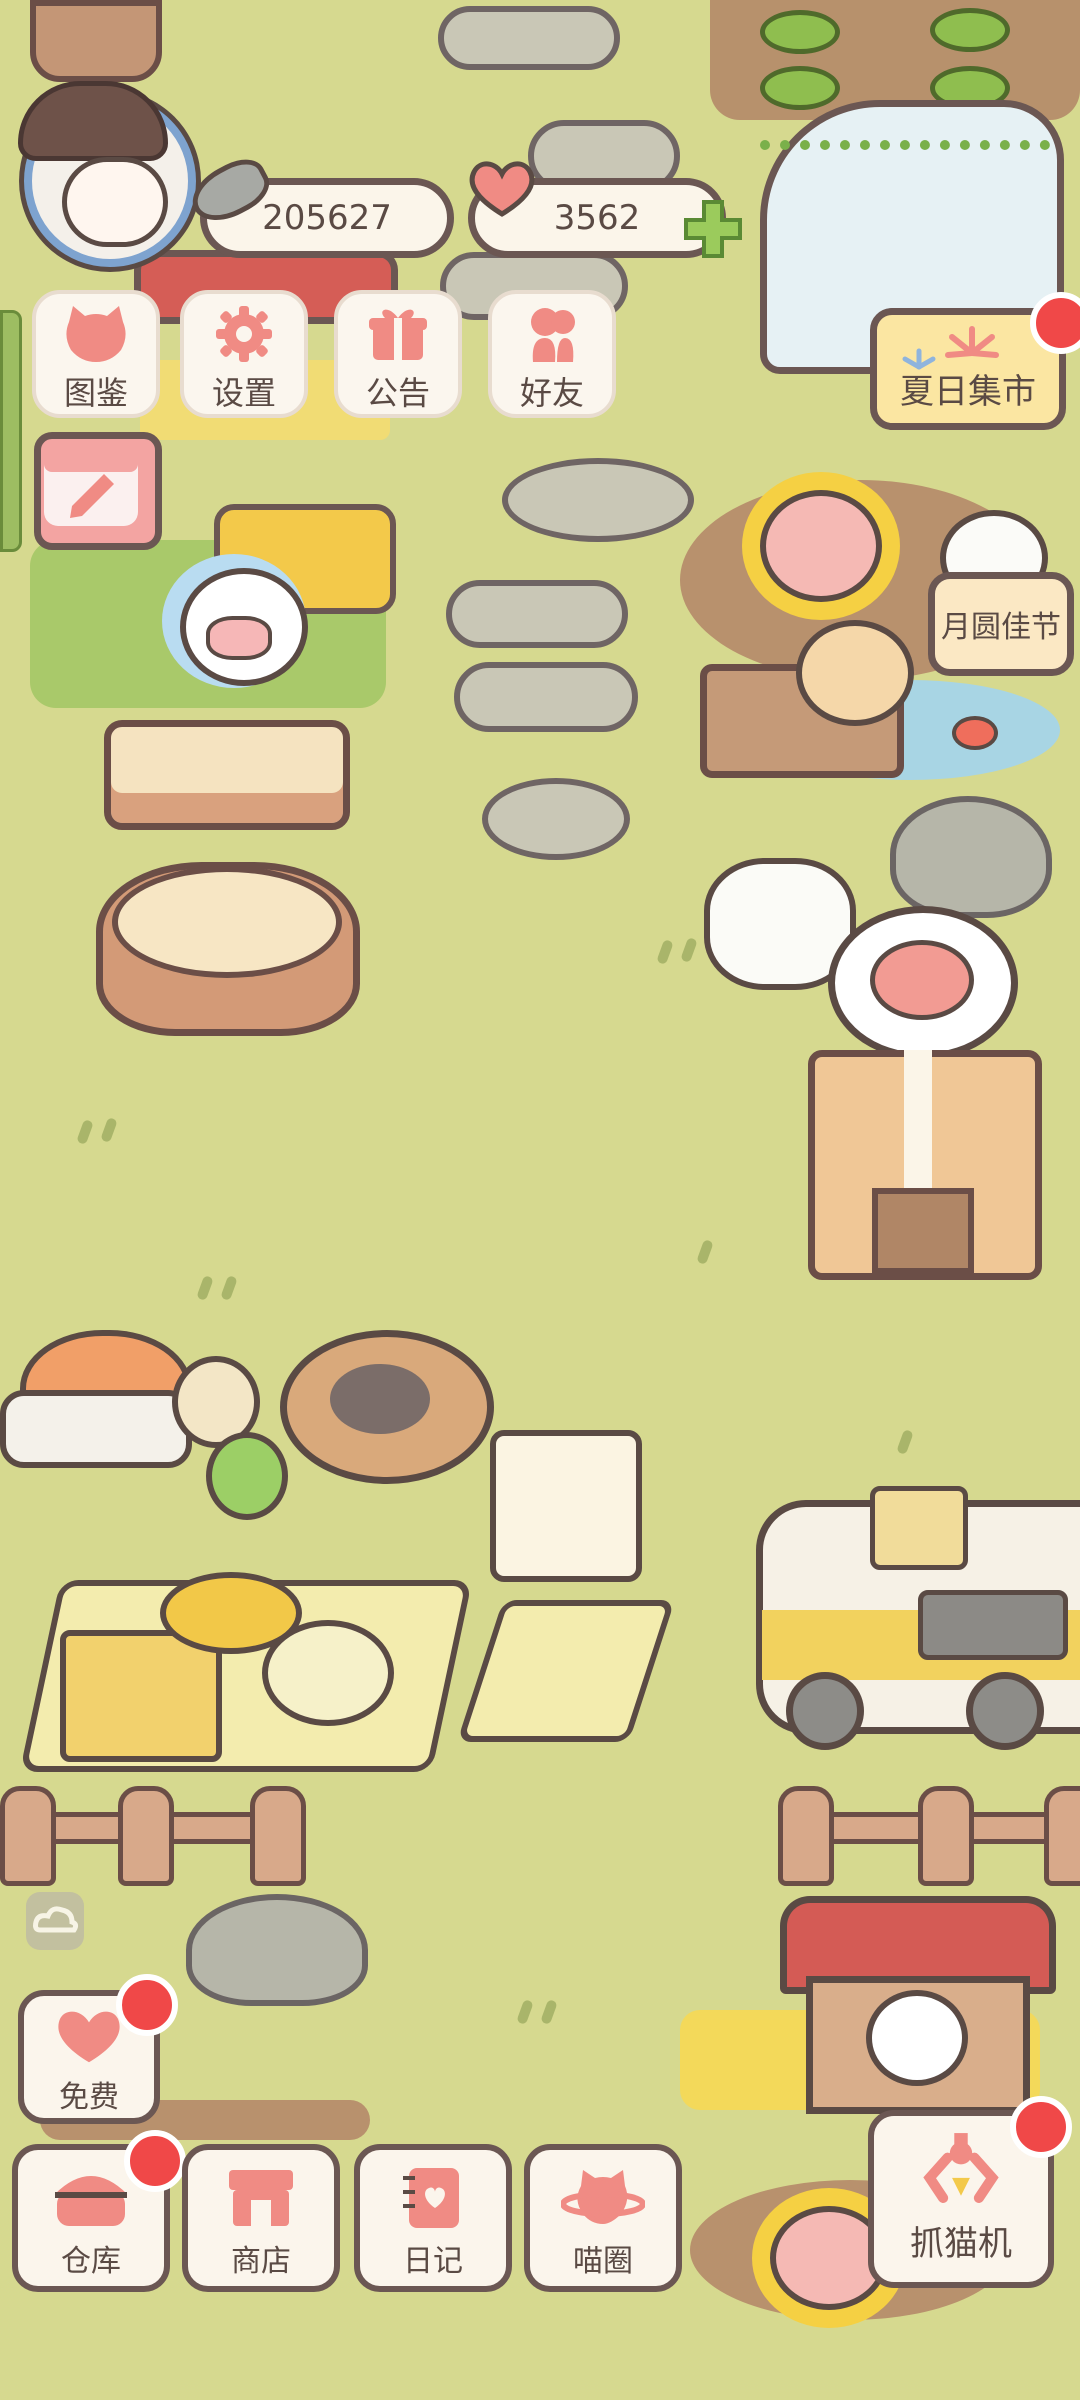 This screenshot has width=1080, height=2400. Describe the element at coordinates (327, 218) in the screenshot. I see `fish-count: 205627` at that location.